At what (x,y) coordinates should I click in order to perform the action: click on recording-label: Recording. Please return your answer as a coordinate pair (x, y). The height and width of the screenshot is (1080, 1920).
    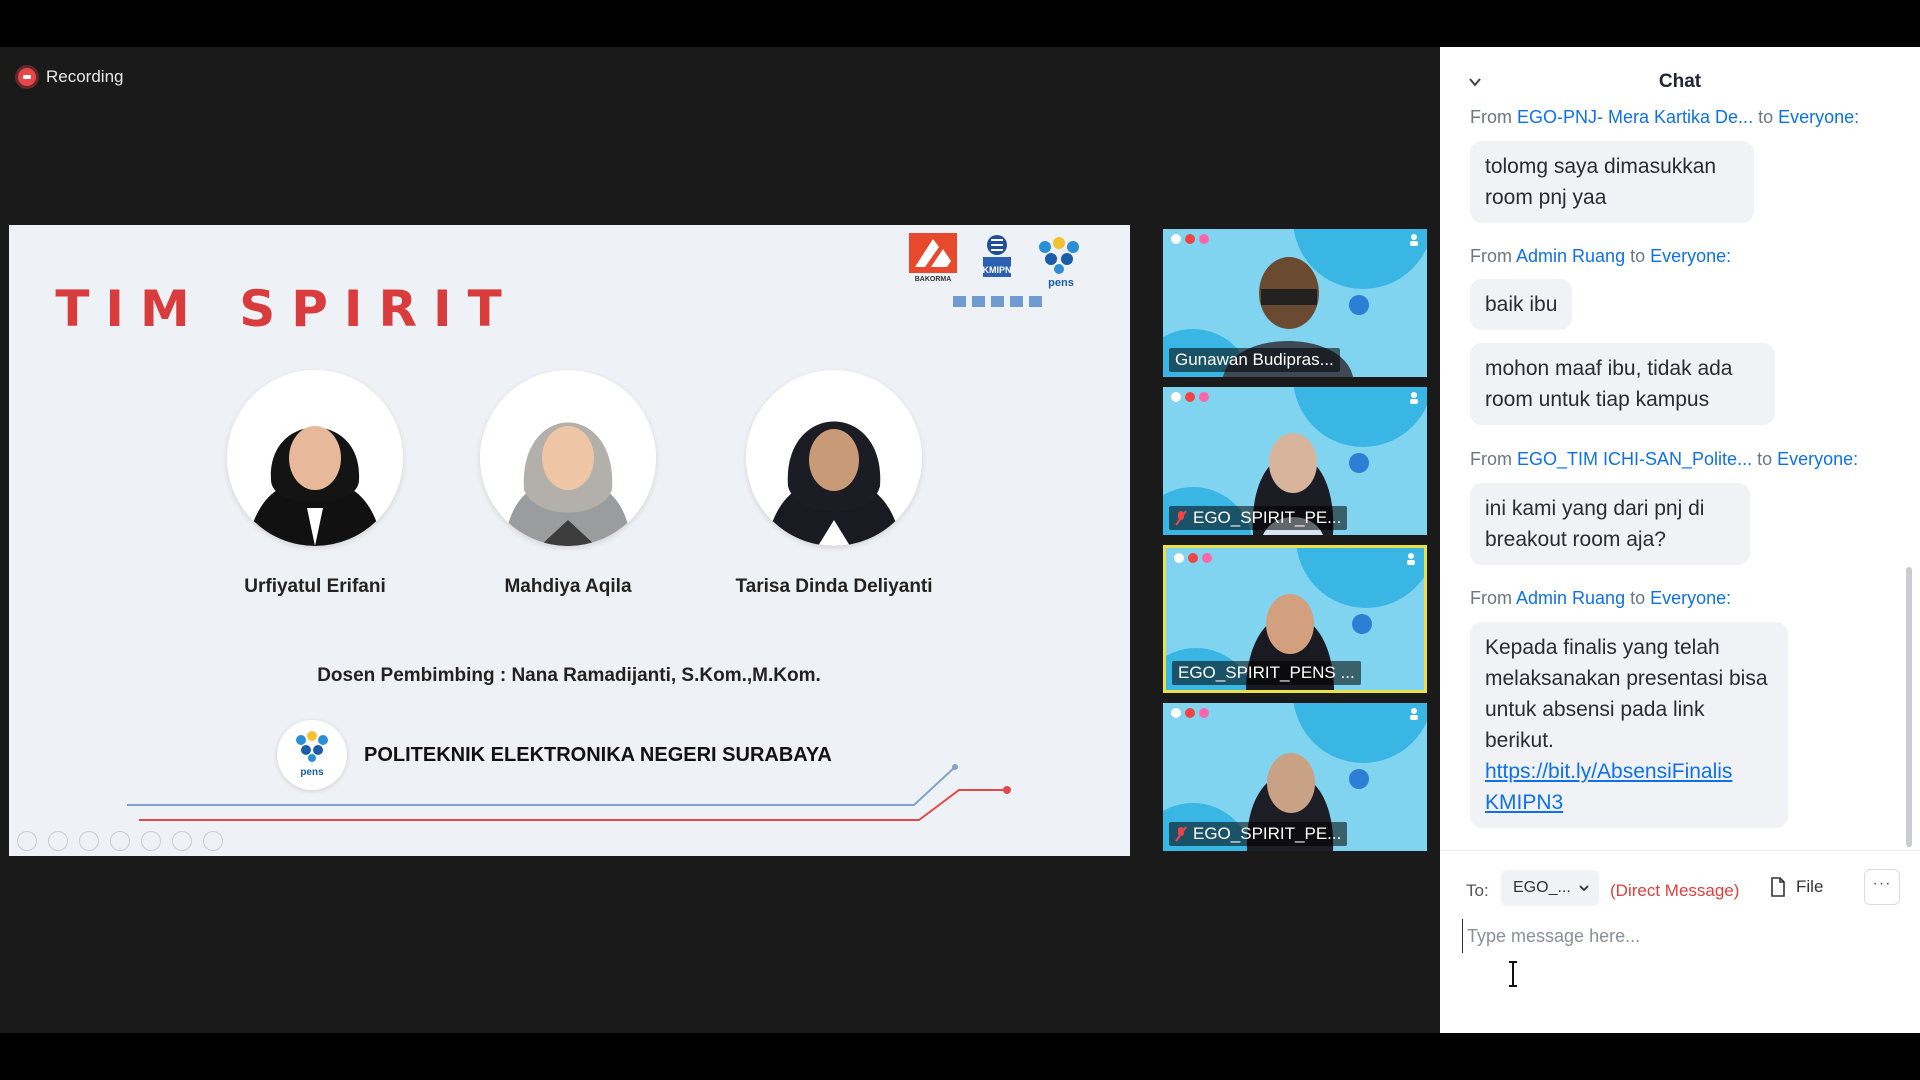
    Looking at the image, I should click on (85, 76).